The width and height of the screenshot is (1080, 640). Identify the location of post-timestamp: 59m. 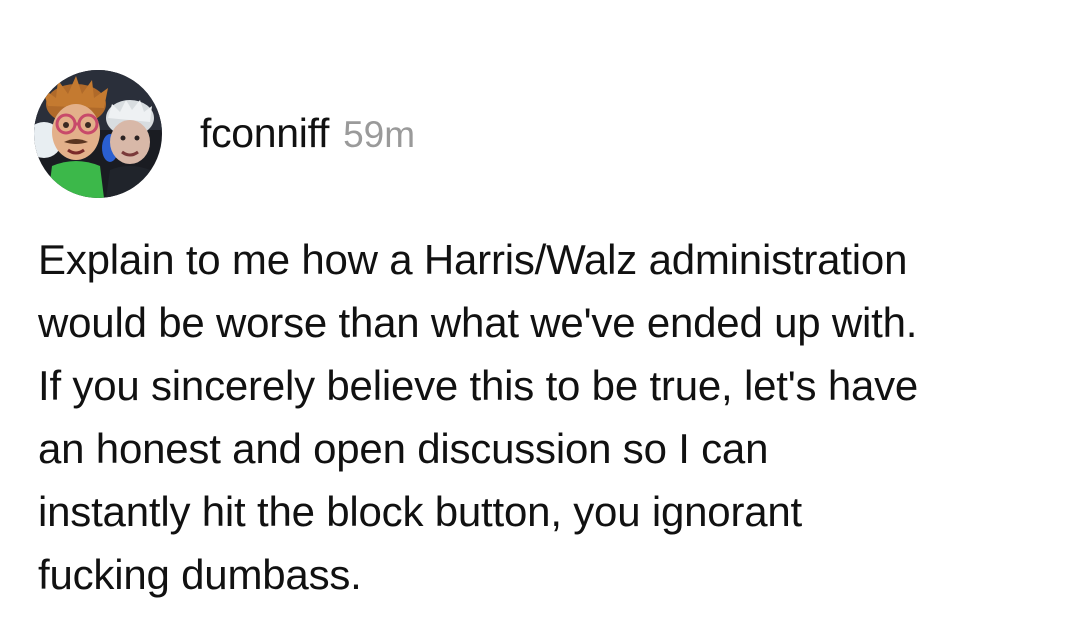
(379, 134).